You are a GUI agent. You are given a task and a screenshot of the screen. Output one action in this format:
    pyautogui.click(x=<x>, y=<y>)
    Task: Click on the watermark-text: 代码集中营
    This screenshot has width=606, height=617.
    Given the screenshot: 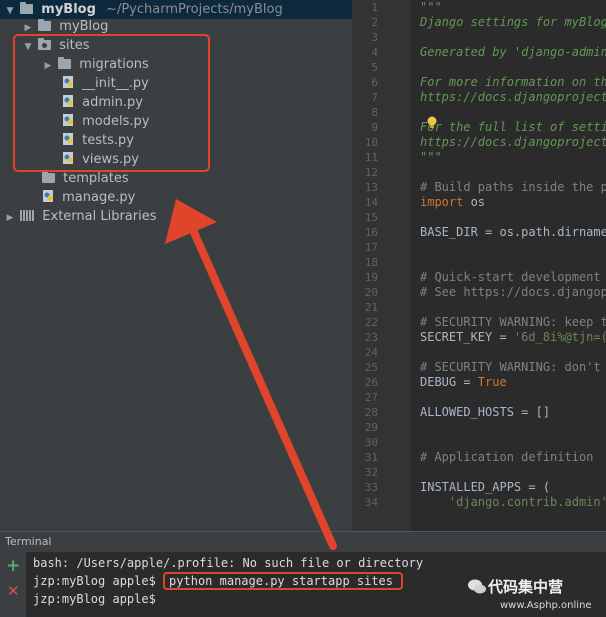 What is the action you would take?
    pyautogui.click(x=526, y=587)
    